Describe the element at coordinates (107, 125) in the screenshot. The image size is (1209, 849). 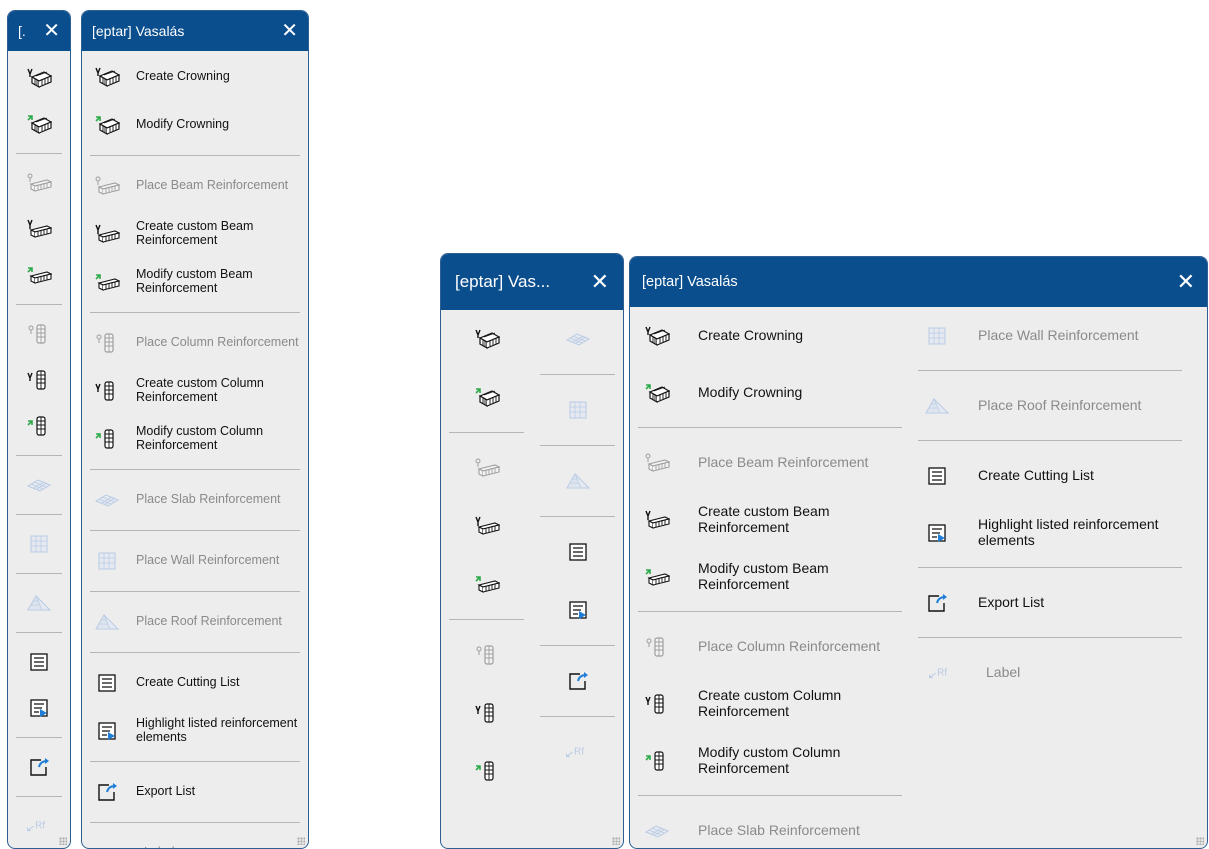
I see `modify-crowning-icon` at that location.